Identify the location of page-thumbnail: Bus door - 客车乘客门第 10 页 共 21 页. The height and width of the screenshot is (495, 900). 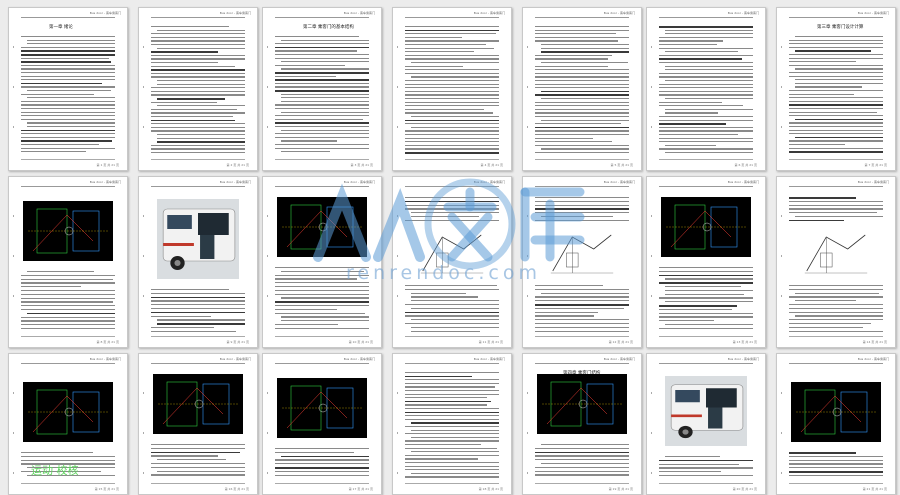
(322, 262).